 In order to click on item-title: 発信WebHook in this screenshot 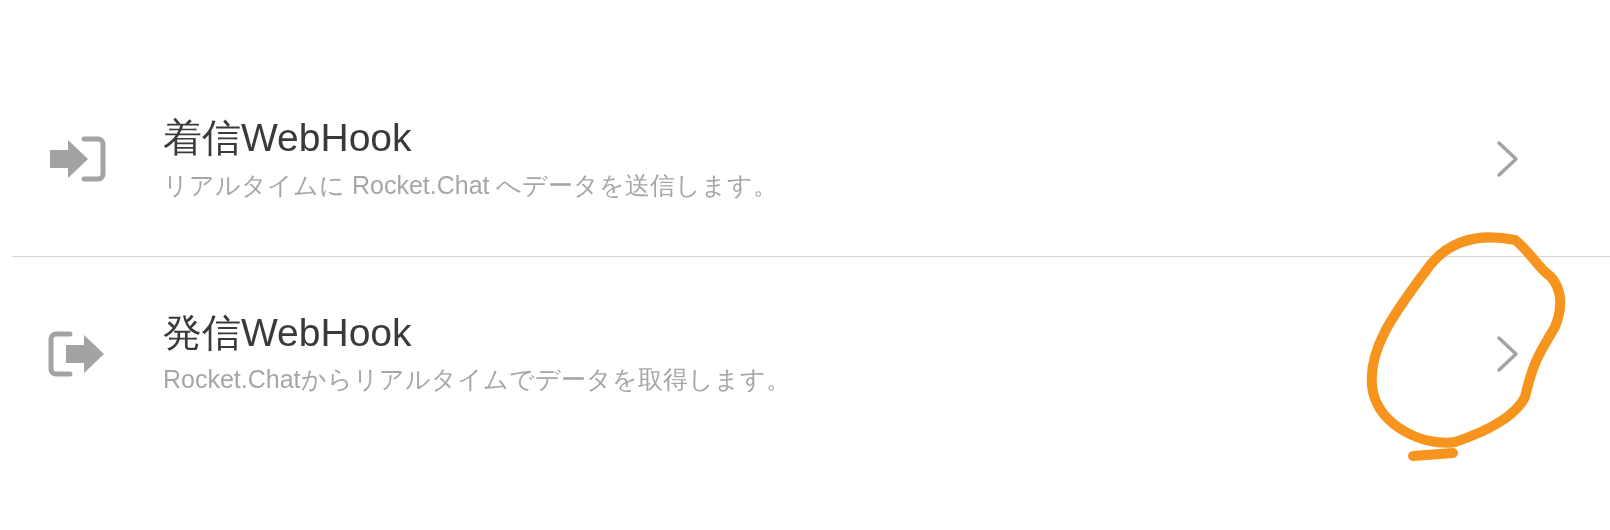, I will do `click(829, 333)`.